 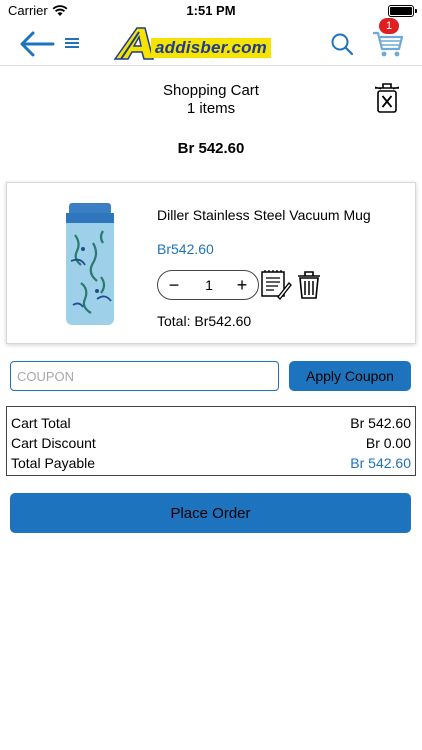 I want to click on product-price: Br542.60, so click(x=185, y=249).